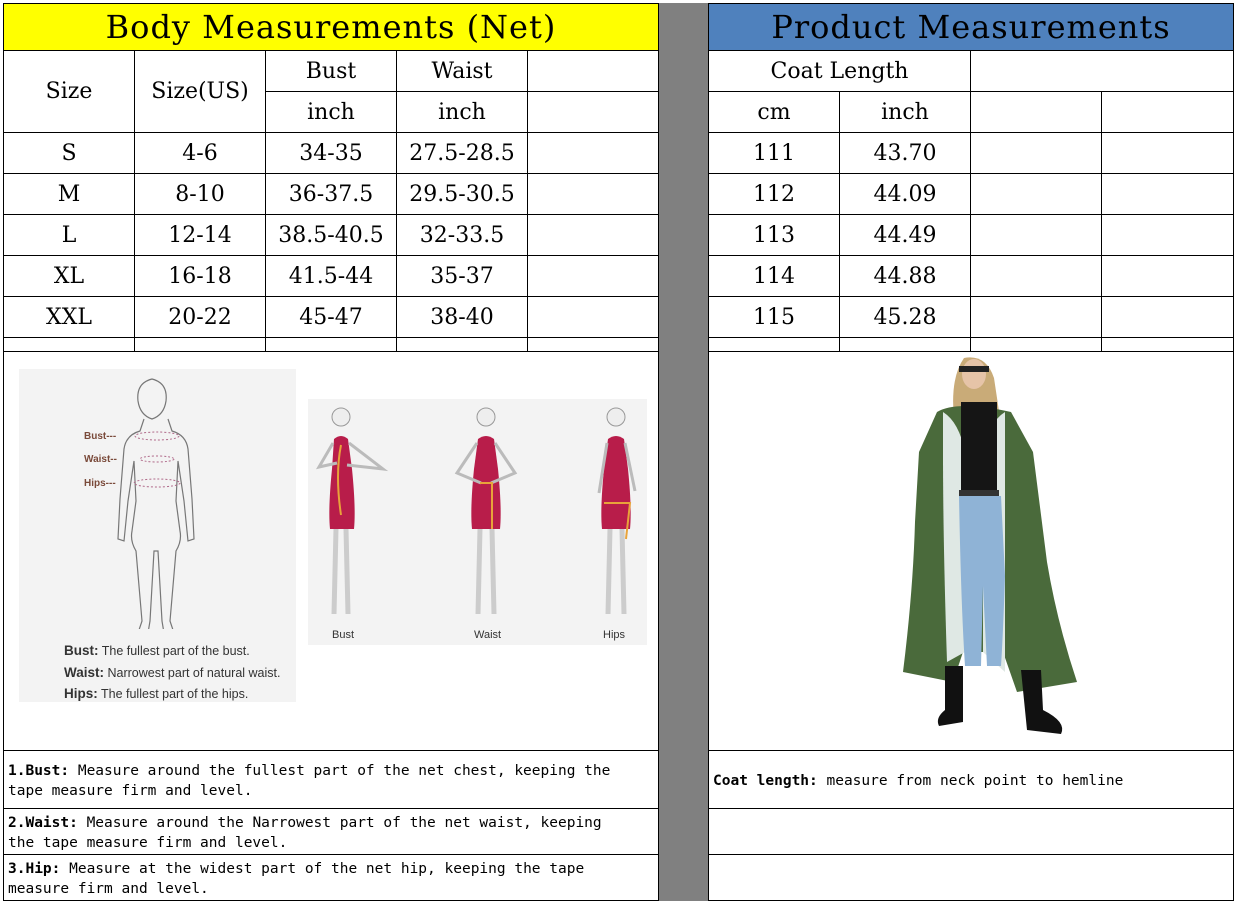 The height and width of the screenshot is (904, 1236). Describe the element at coordinates (905, 235) in the screenshot. I see `table-cell: 44.49` at that location.